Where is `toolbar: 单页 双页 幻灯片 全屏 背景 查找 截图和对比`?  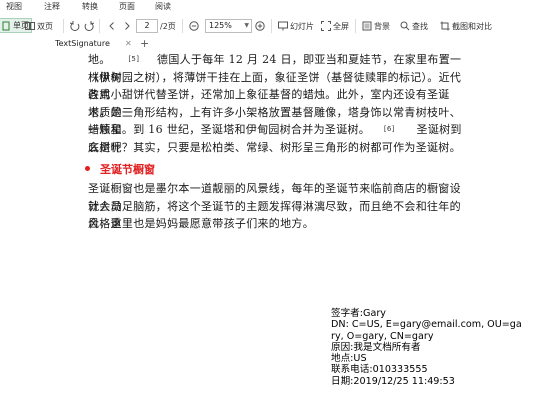
toolbar: 单页 双页 幻灯片 全屏 背景 查找 截图和对比 is located at coordinates (269, 26).